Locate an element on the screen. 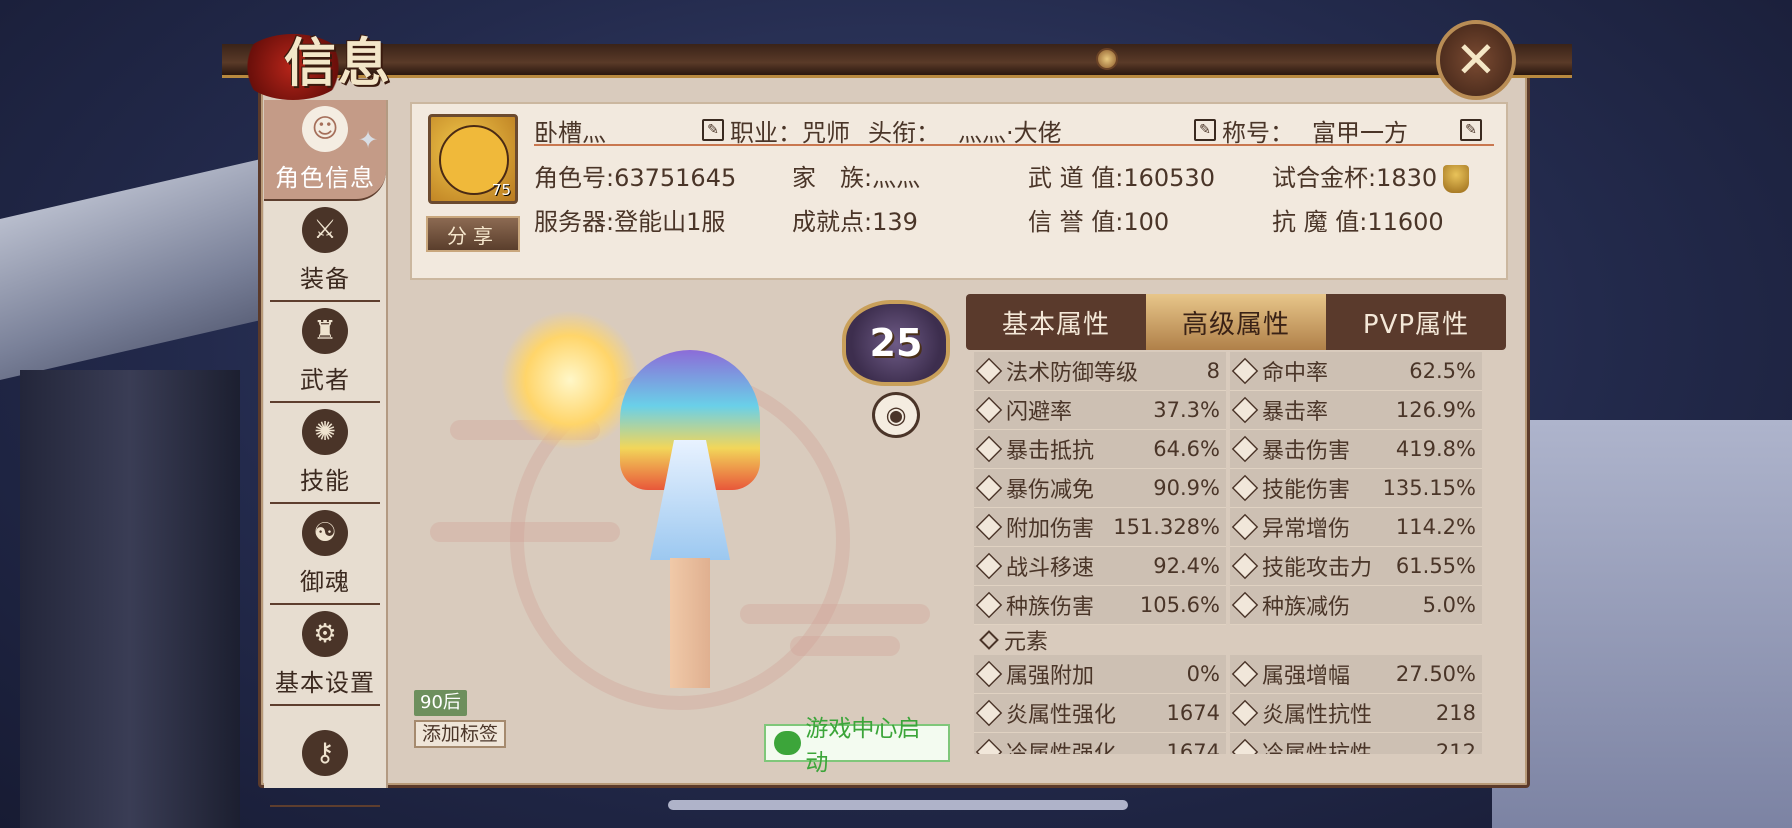  window-title: 信息 is located at coordinates (338, 59).